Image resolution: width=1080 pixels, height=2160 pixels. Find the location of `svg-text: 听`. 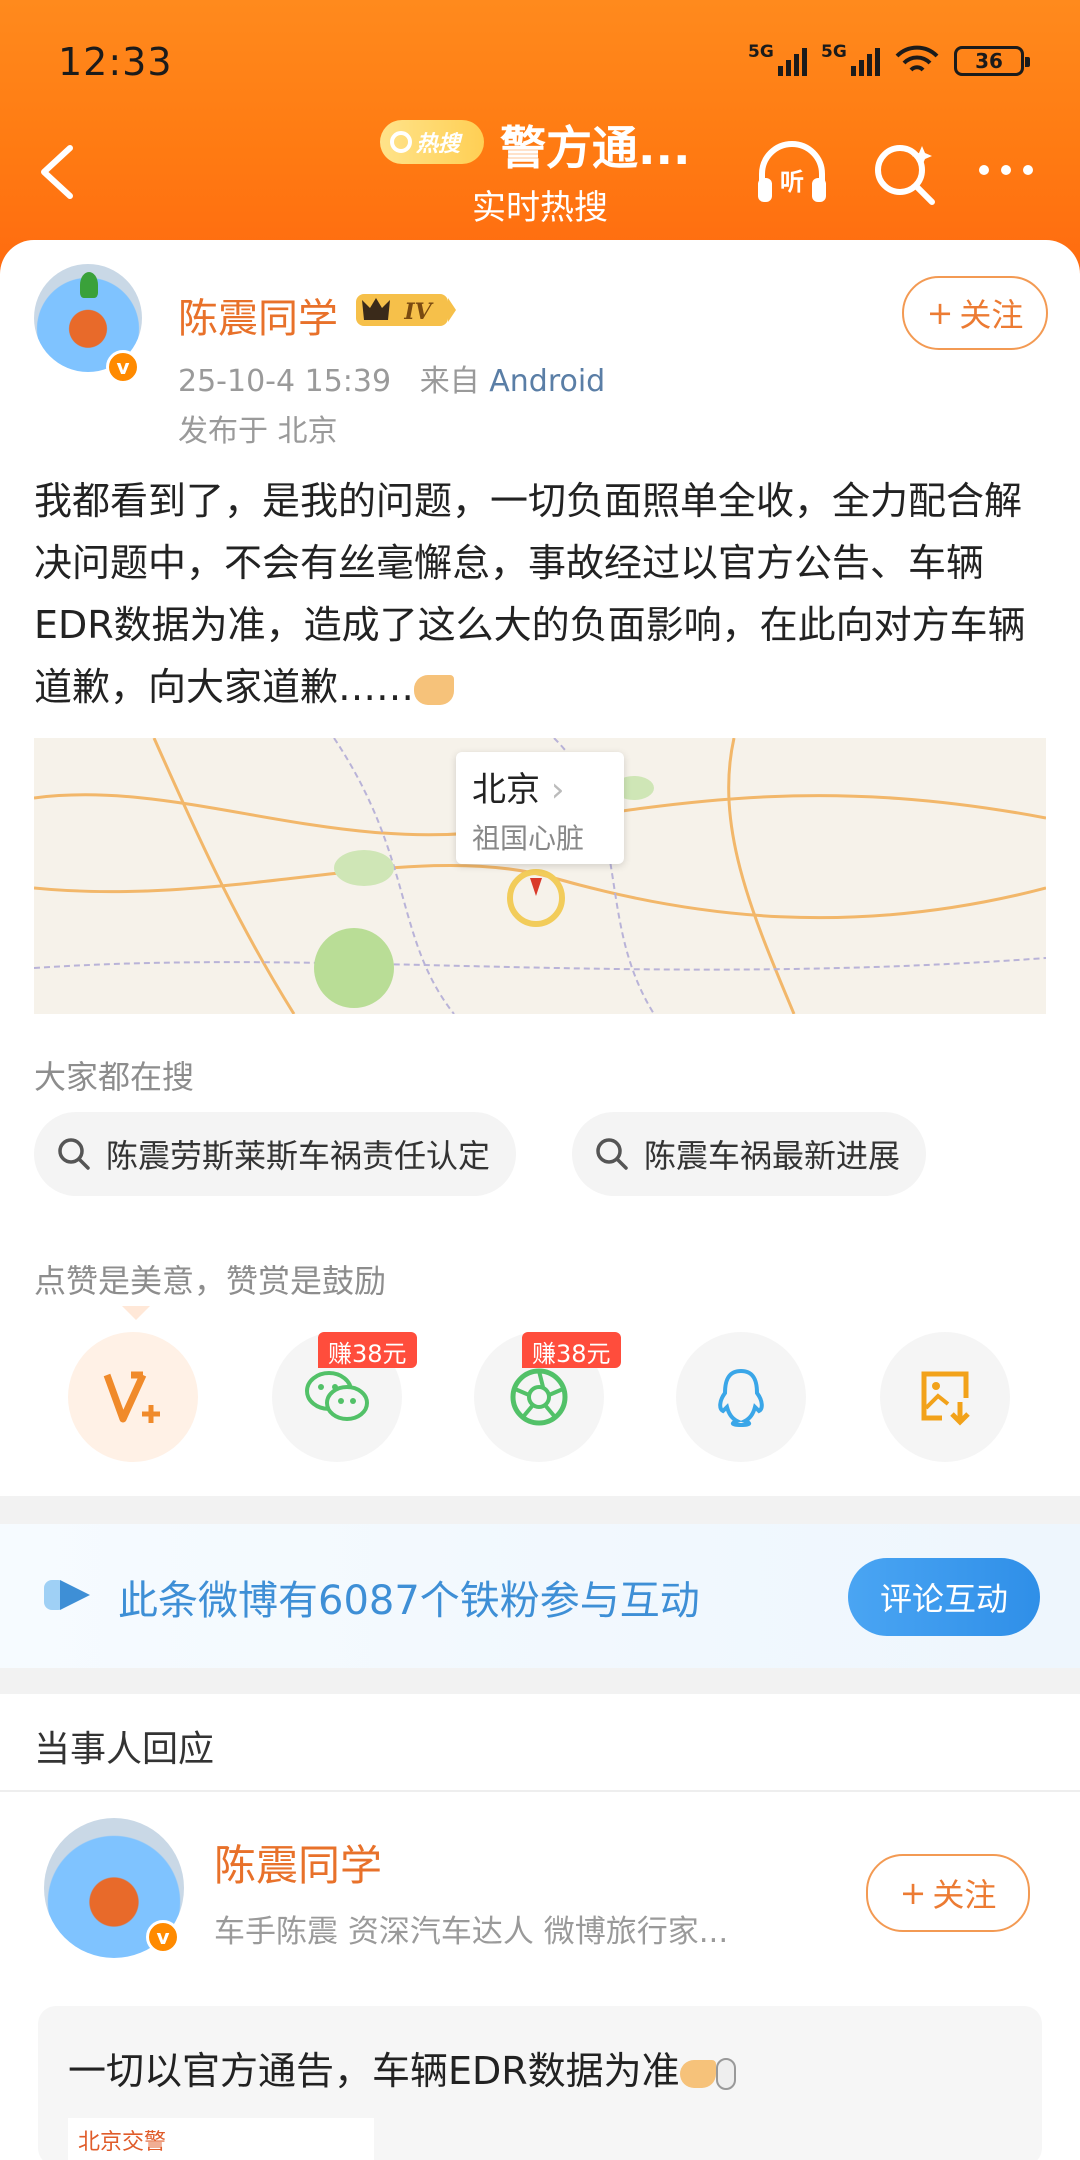

svg-text: 听 is located at coordinates (792, 182).